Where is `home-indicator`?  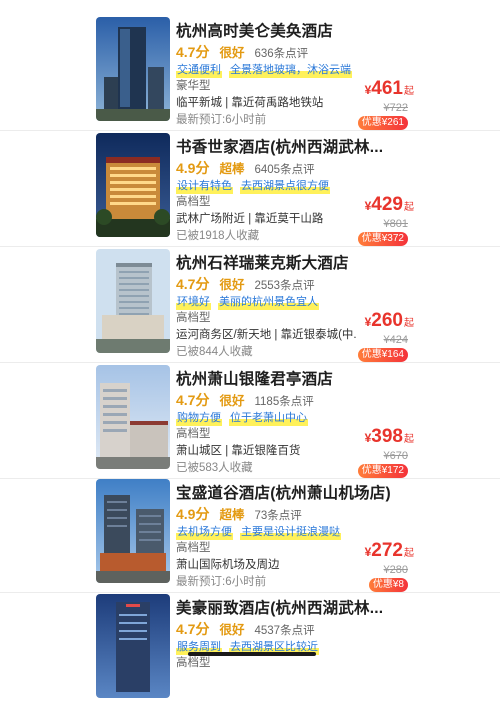
home-indicator is located at coordinates (252, 654).